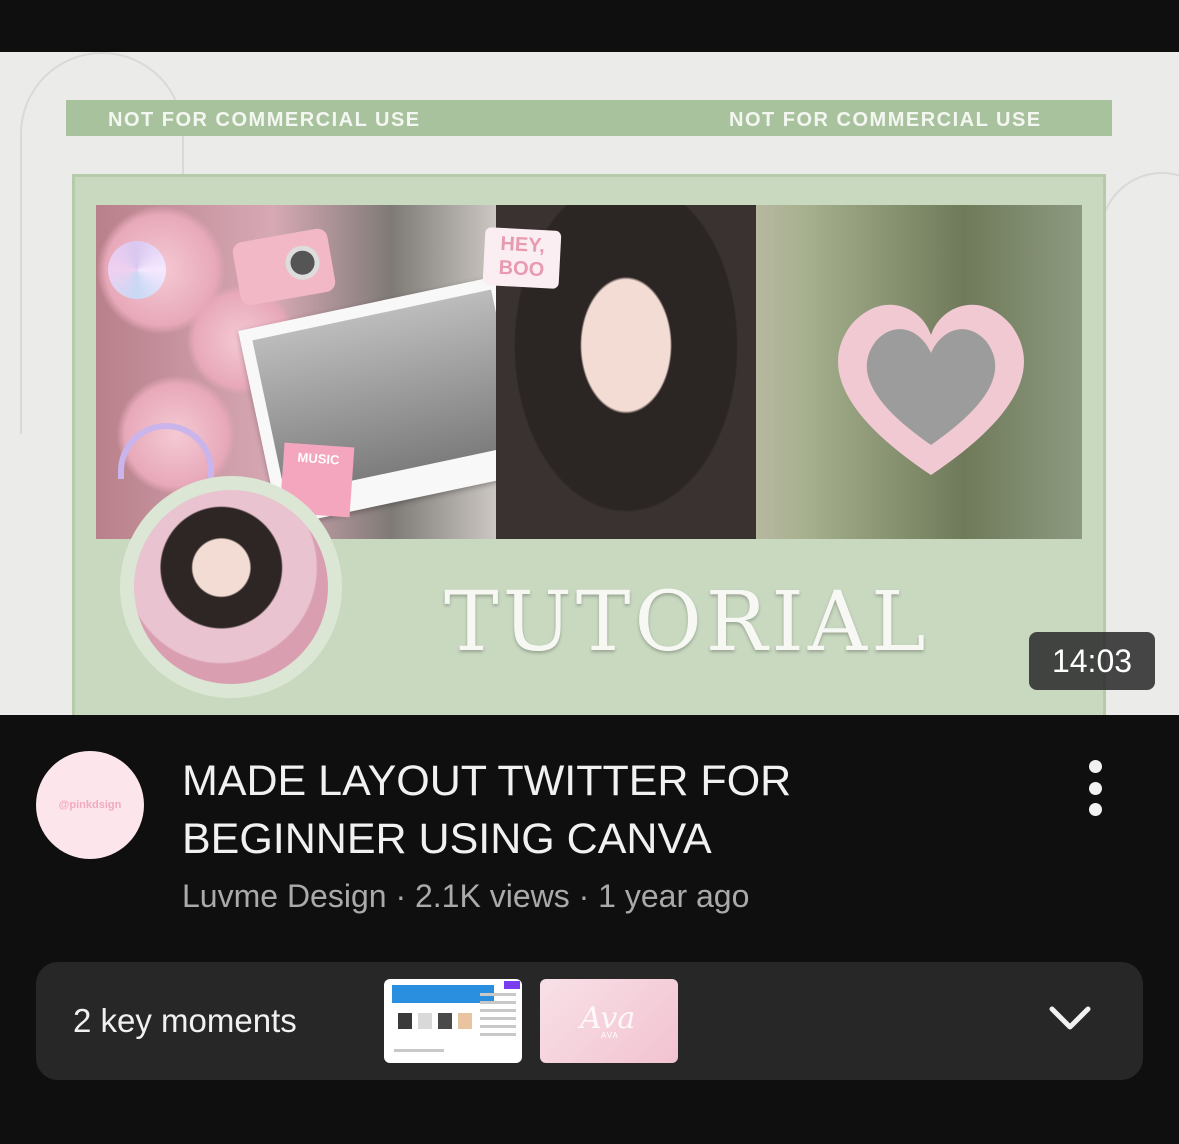 The width and height of the screenshot is (1179, 1144). I want to click on duration-badge: 14:03, so click(1092, 661).